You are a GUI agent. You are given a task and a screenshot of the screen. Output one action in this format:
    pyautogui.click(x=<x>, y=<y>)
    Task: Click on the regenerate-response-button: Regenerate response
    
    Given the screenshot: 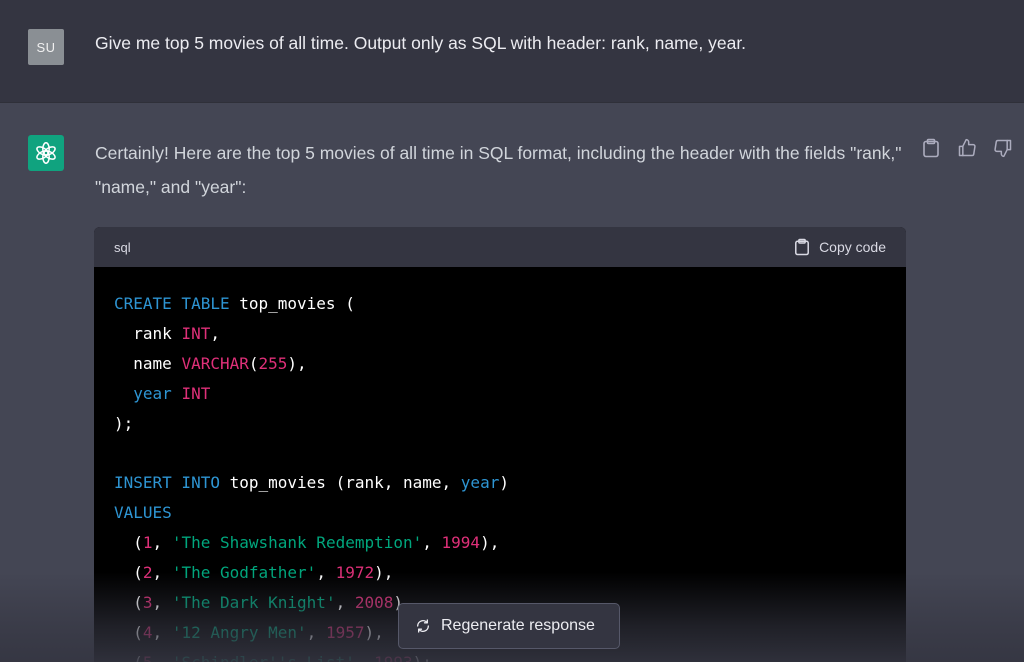 What is the action you would take?
    pyautogui.click(x=509, y=626)
    